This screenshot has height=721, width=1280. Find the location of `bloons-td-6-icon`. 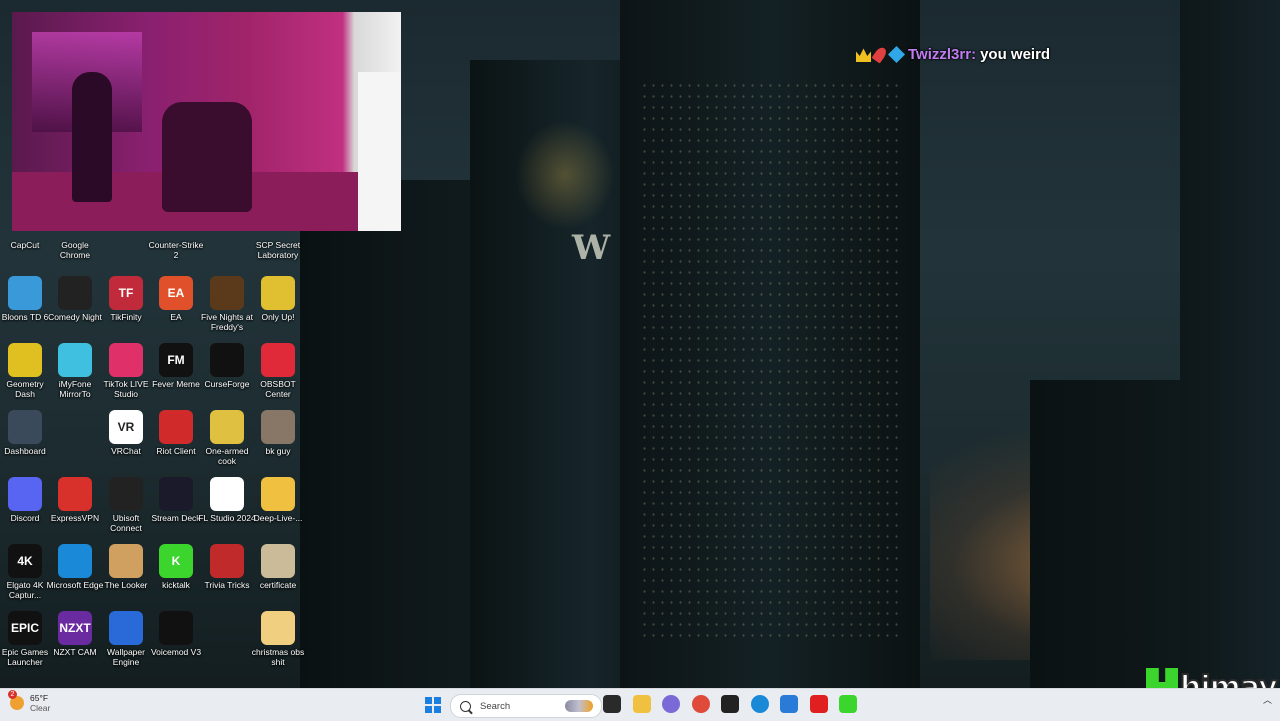

bloons-td-6-icon is located at coordinates (25, 293).